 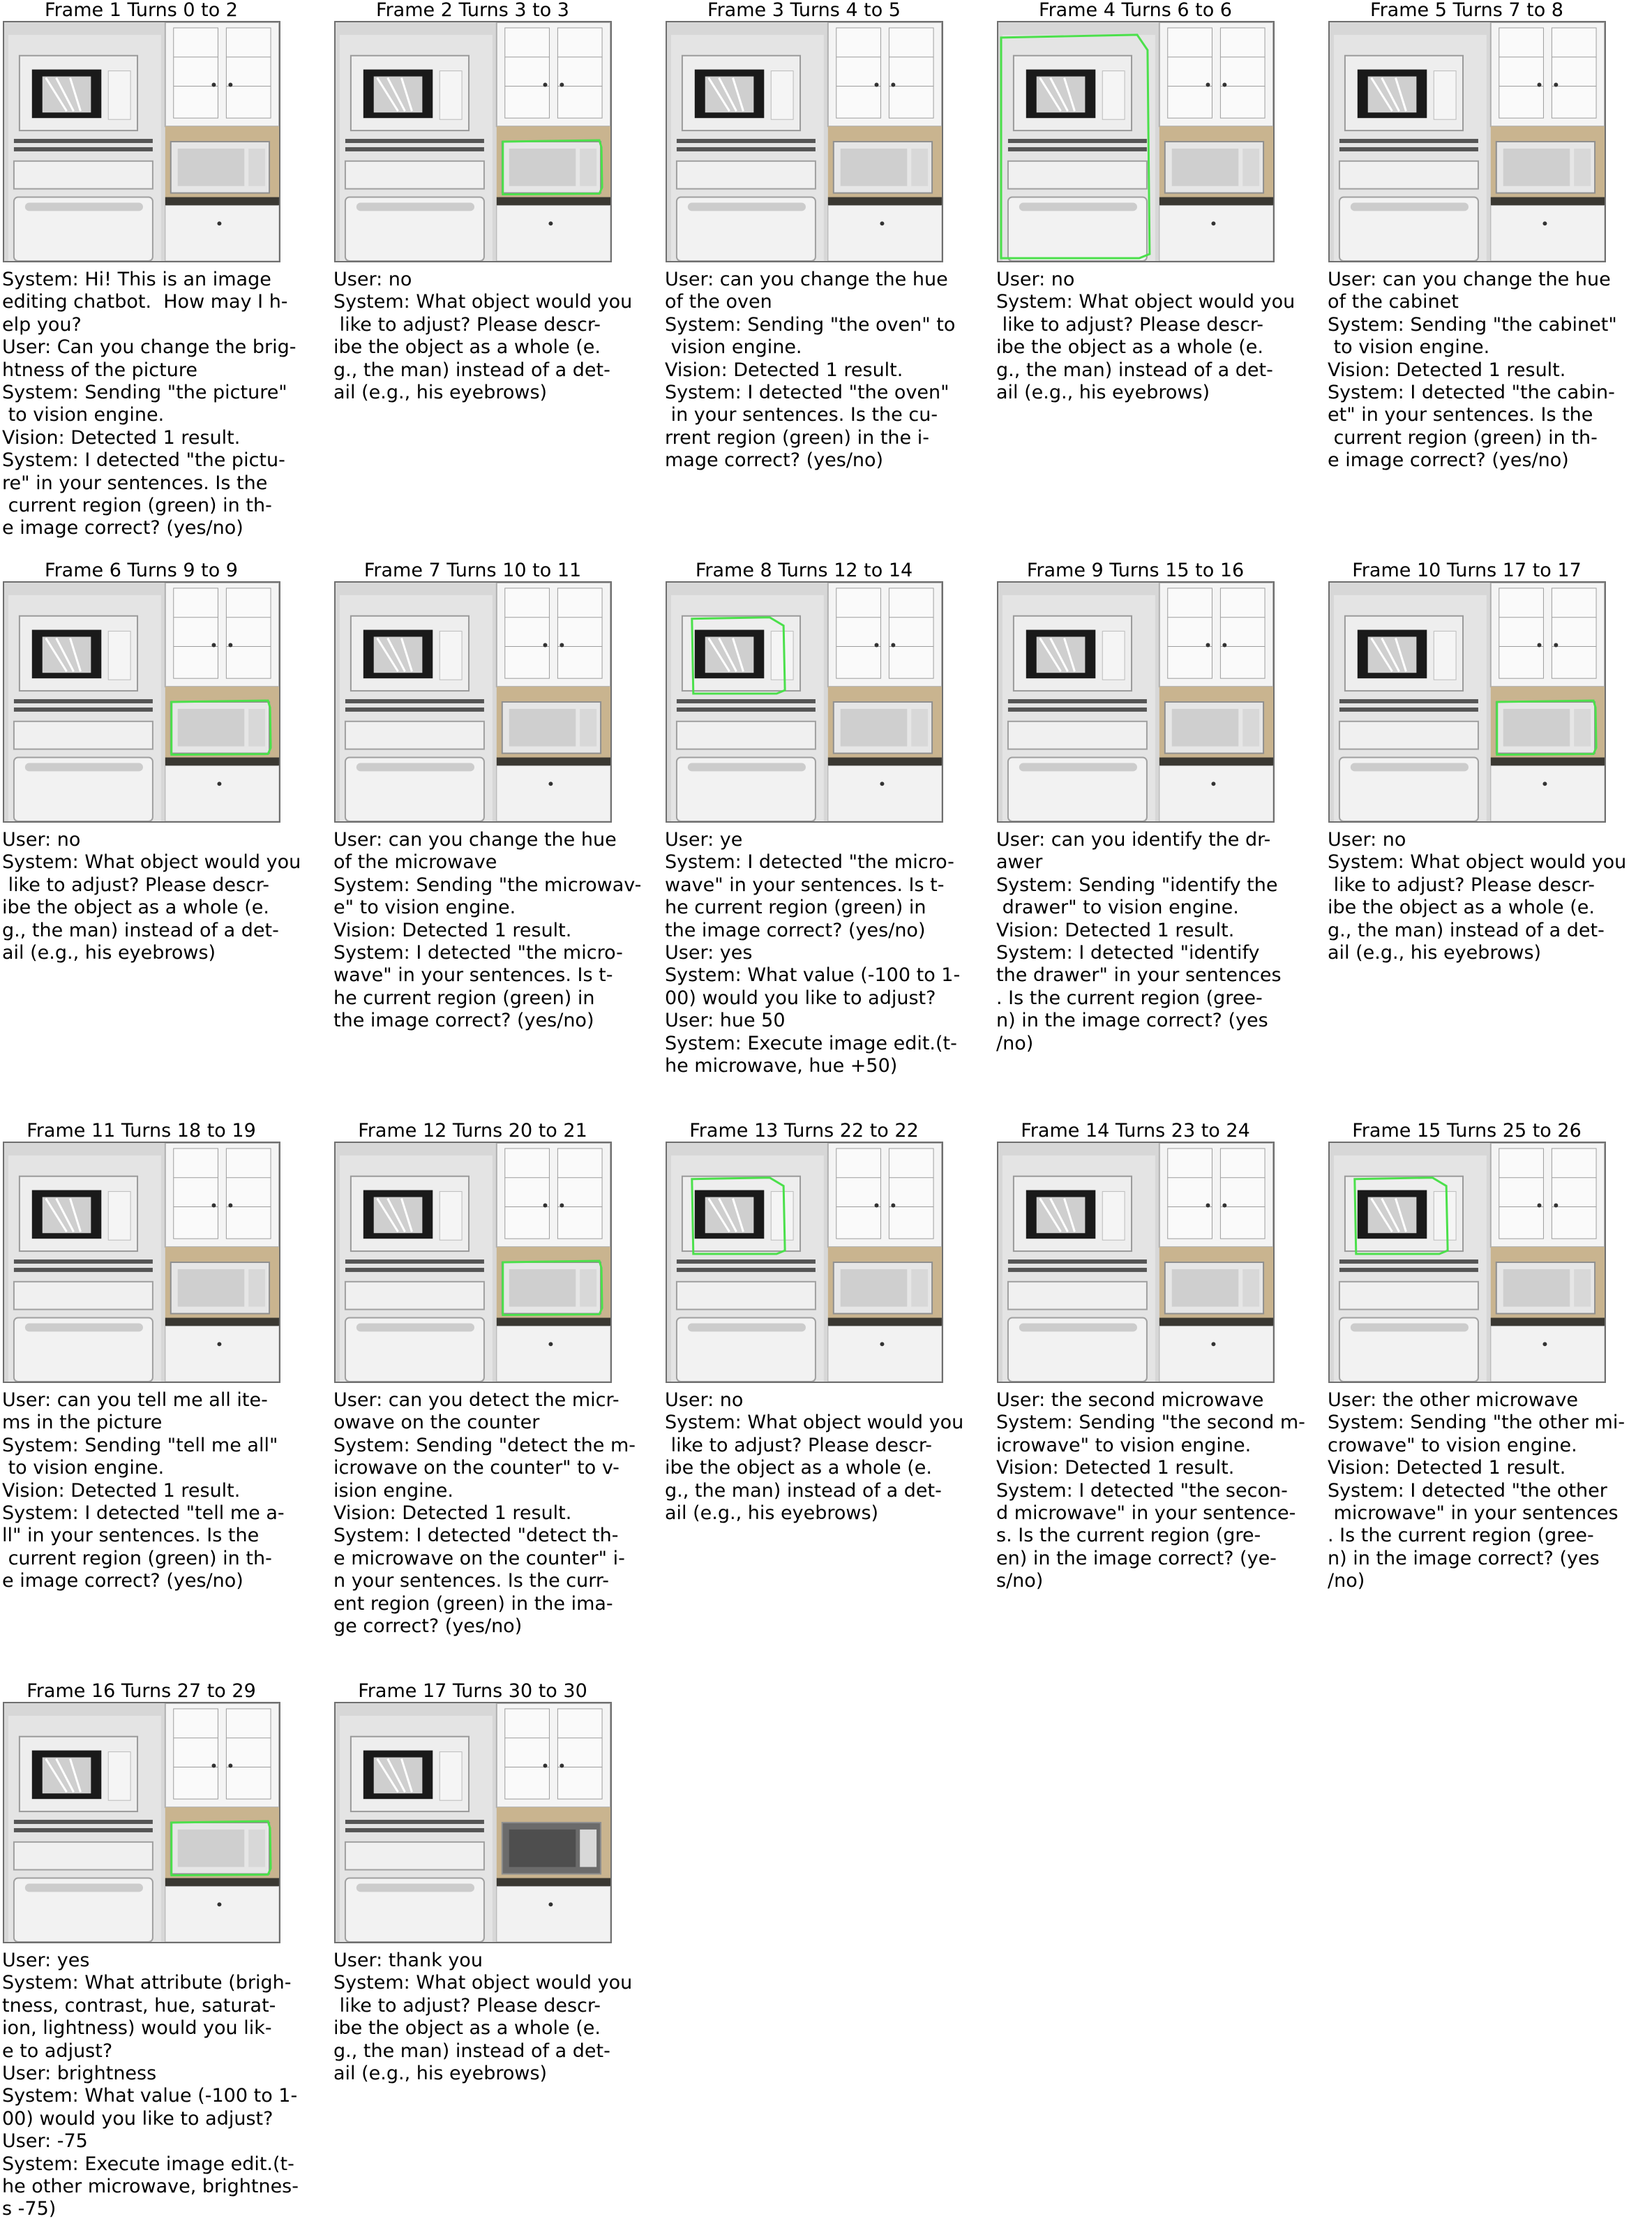 What do you see at coordinates (1135, 570) in the screenshot?
I see `frame-title: Frame 9 Turns 15 to 16` at bounding box center [1135, 570].